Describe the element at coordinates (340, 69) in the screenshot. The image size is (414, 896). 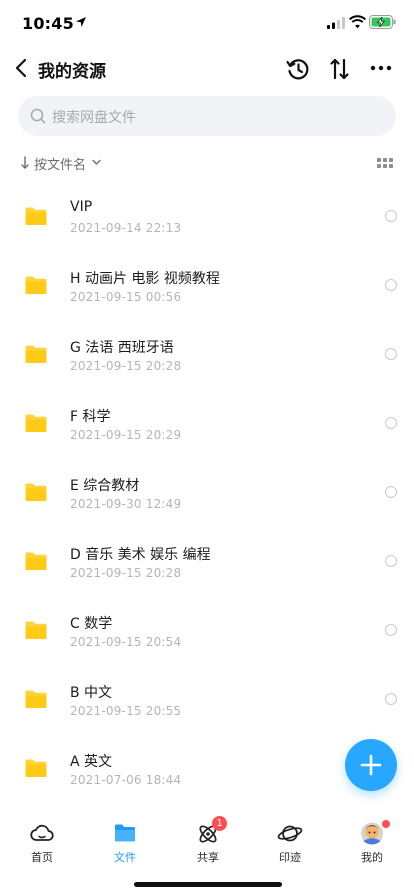
I see `sort-toggle-icon` at that location.